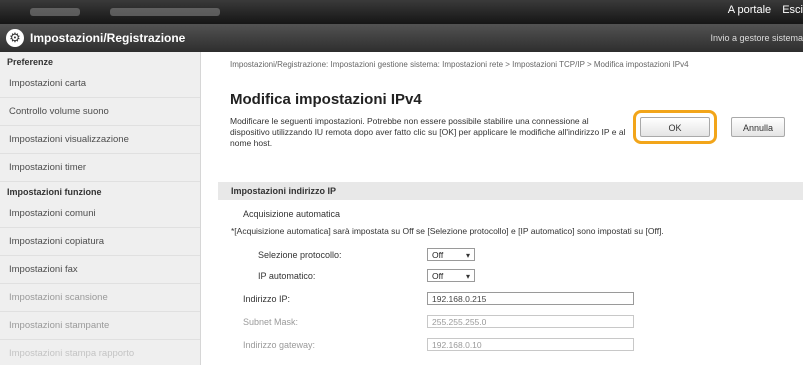 The image size is (803, 365). What do you see at coordinates (459, 64) in the screenshot?
I see `breadcrumb: Impostazioni/Registrazione` at bounding box center [459, 64].